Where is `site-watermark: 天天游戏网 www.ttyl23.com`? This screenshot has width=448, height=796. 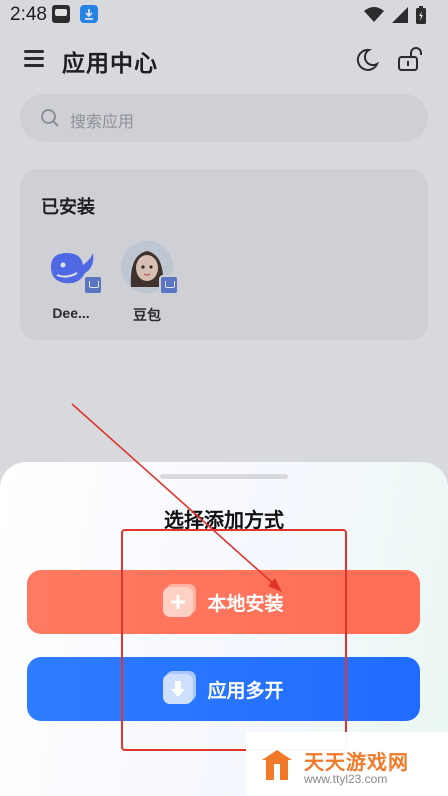
site-watermark: 天天游戏网 www.ttyl23.com is located at coordinates (347, 764).